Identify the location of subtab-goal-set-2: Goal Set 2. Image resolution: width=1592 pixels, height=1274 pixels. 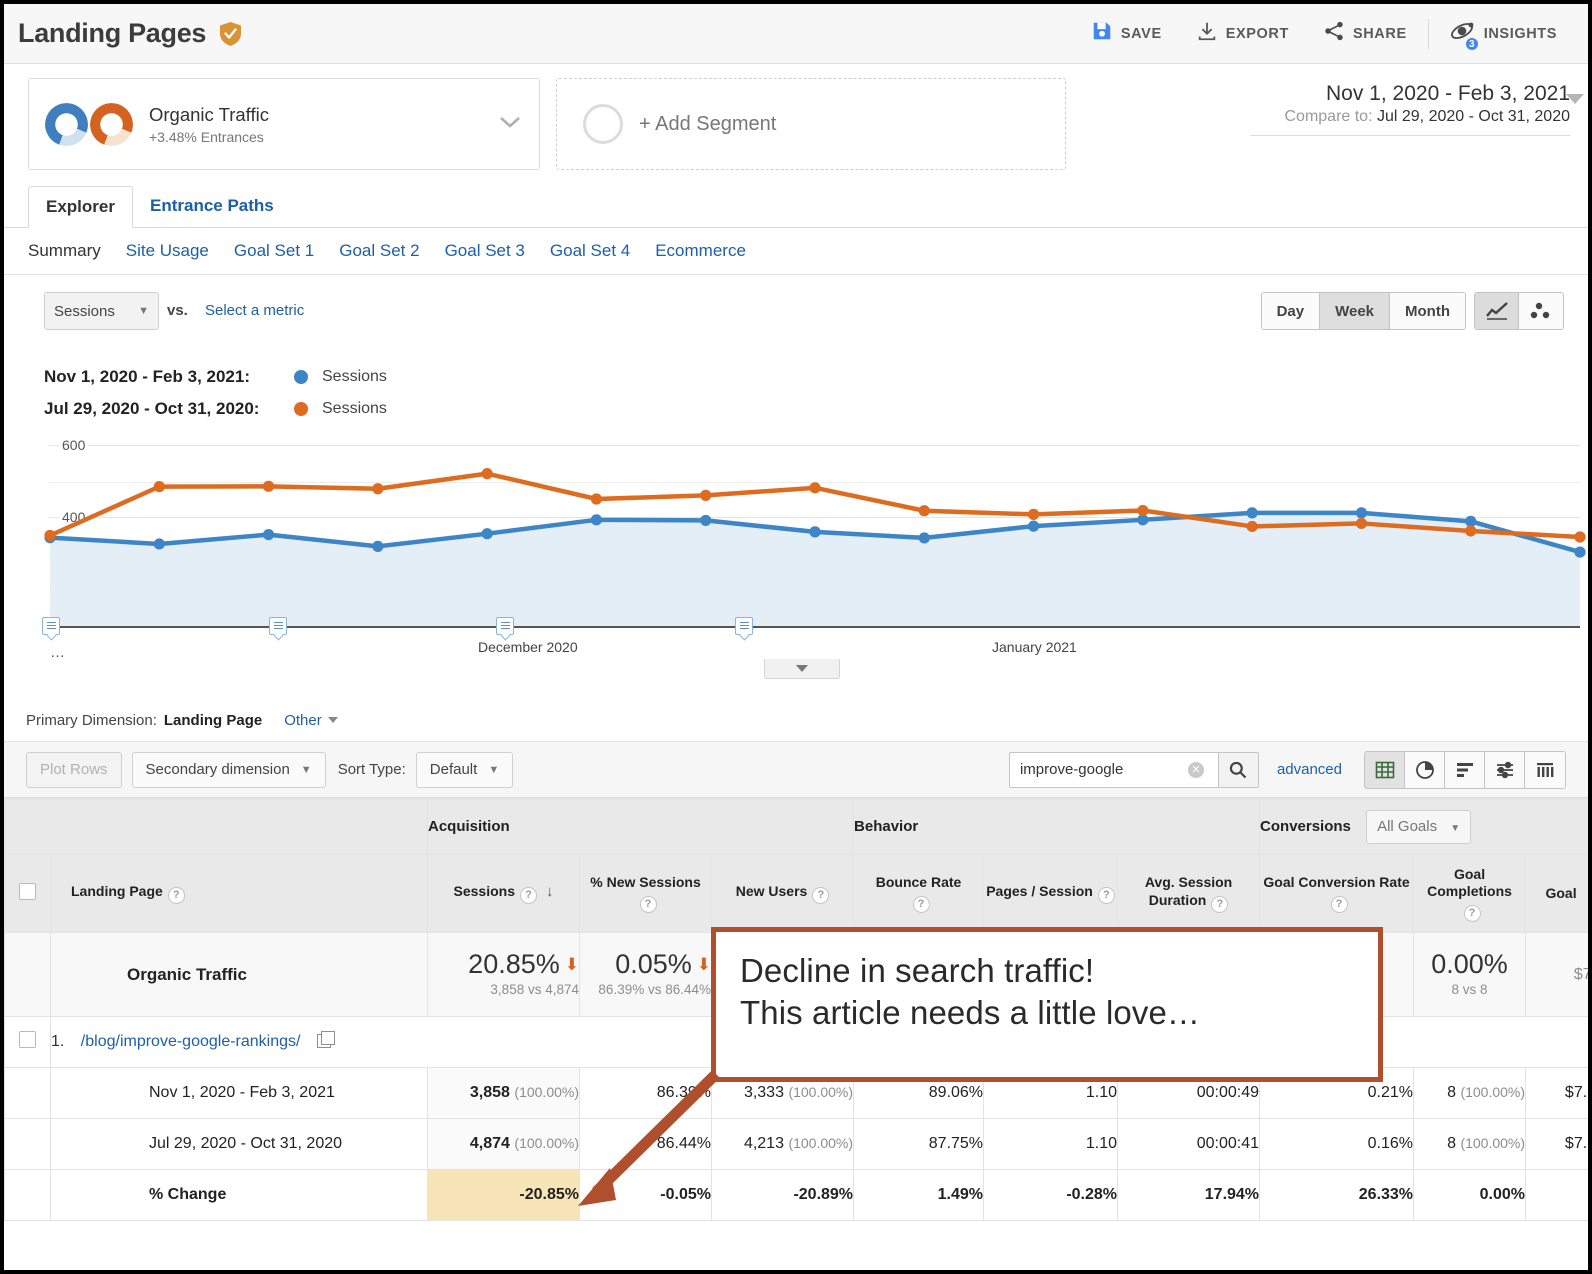
(379, 251).